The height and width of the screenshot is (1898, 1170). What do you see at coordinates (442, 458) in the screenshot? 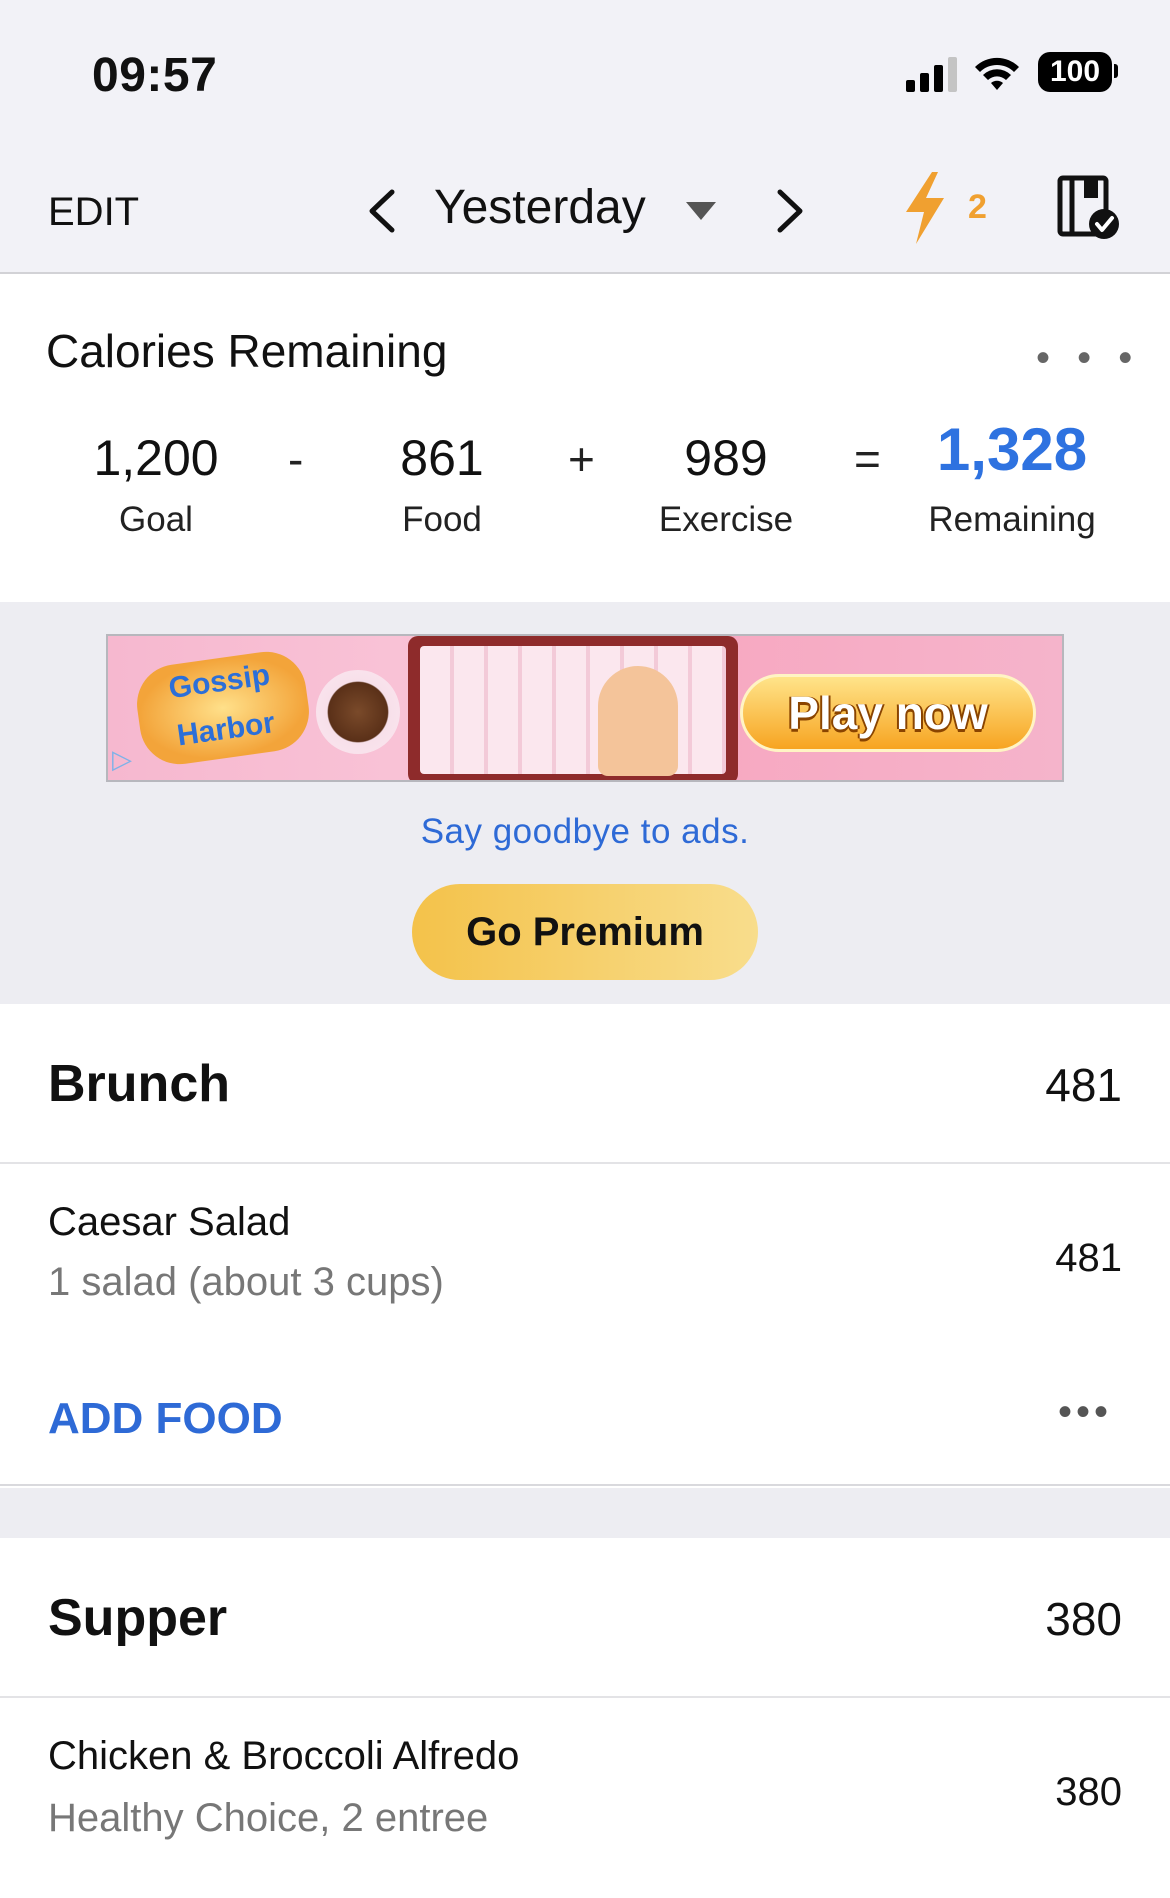
I see `food-value: 861` at bounding box center [442, 458].